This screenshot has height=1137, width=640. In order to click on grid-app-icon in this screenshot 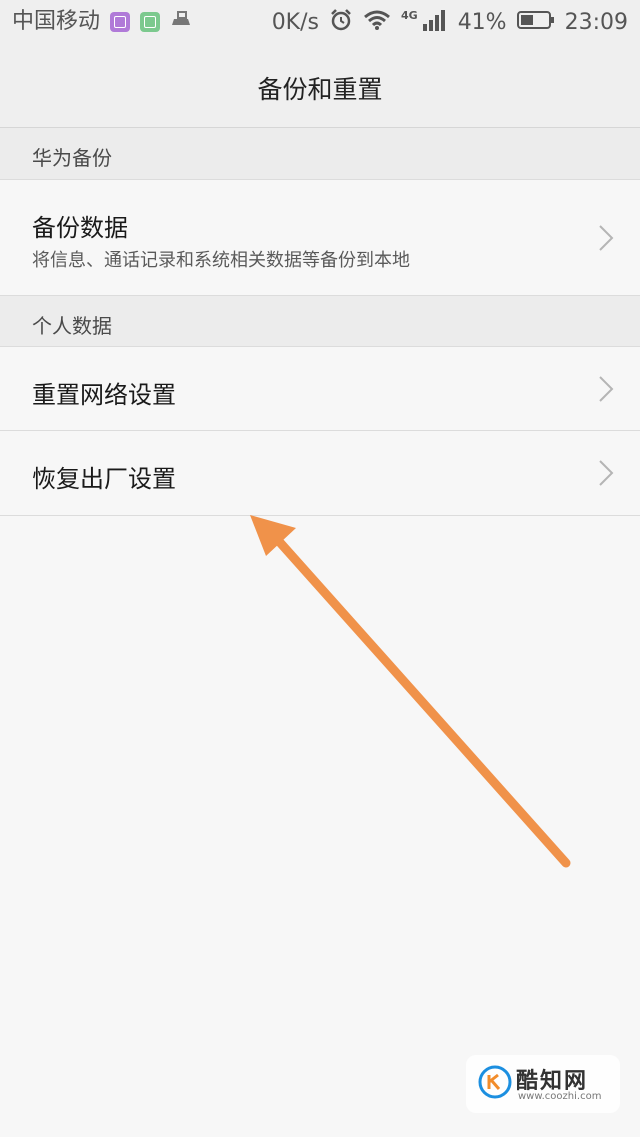, I will do `click(150, 22)`.